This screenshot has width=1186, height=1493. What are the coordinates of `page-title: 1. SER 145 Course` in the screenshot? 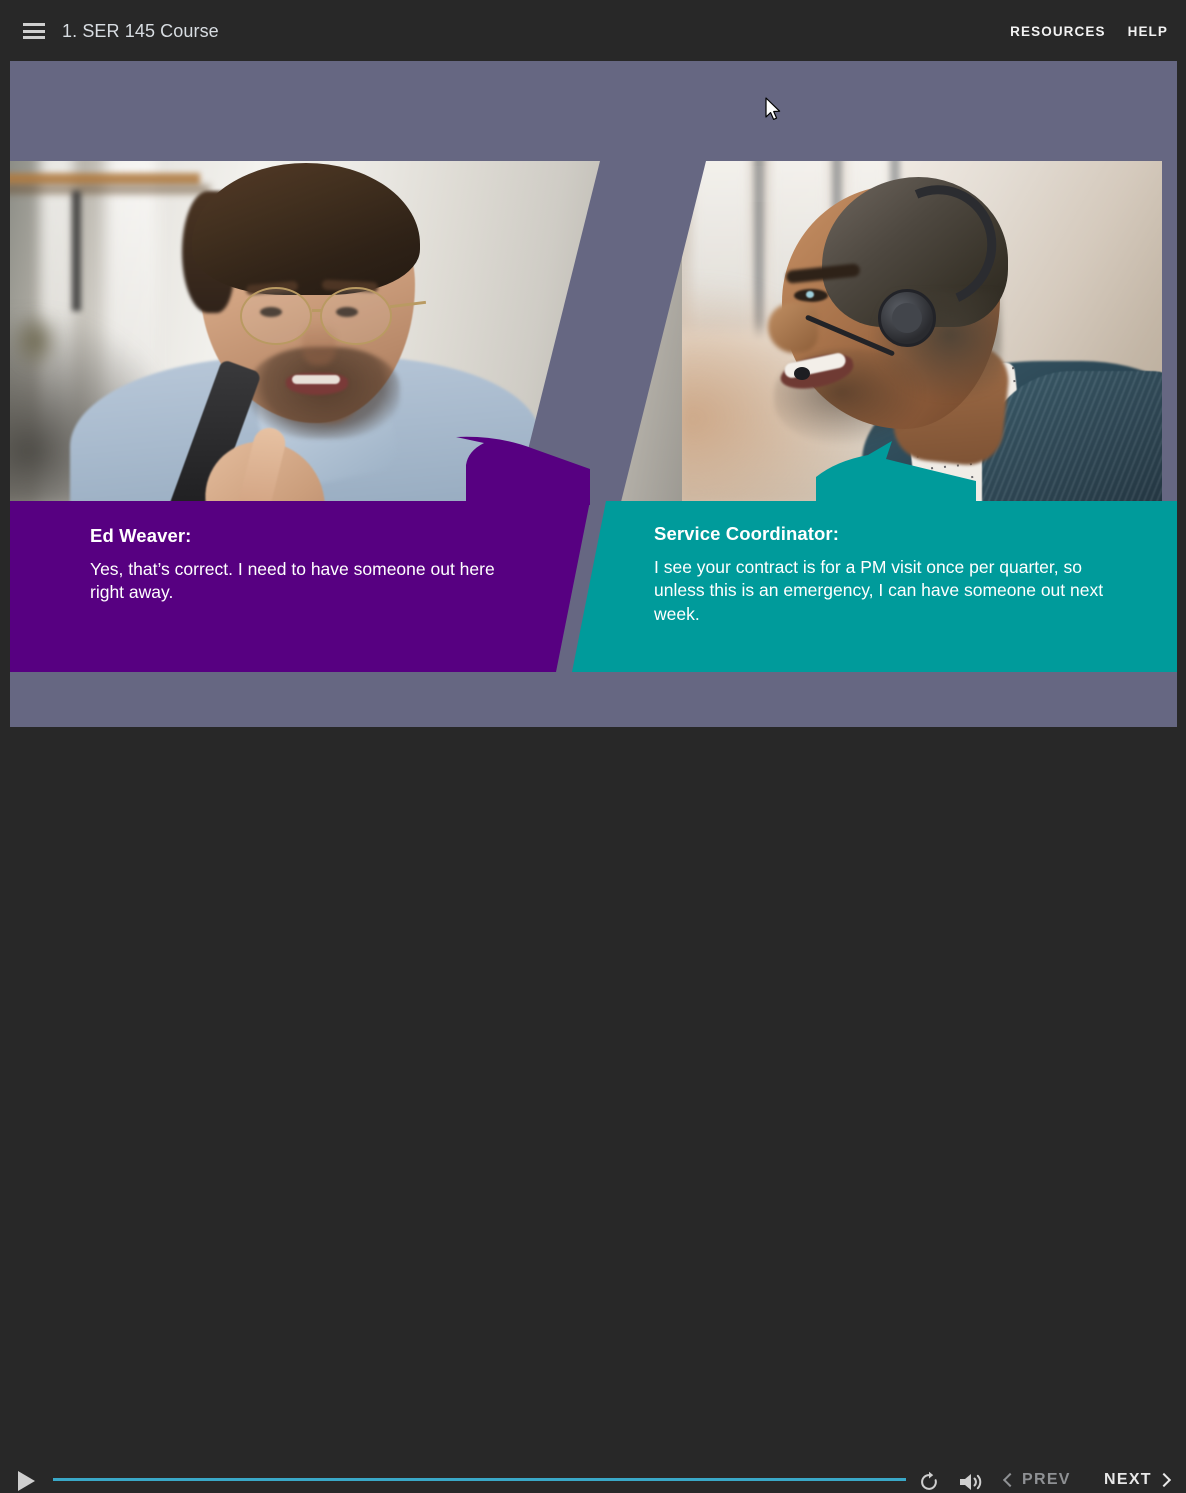 It's located at (140, 31).